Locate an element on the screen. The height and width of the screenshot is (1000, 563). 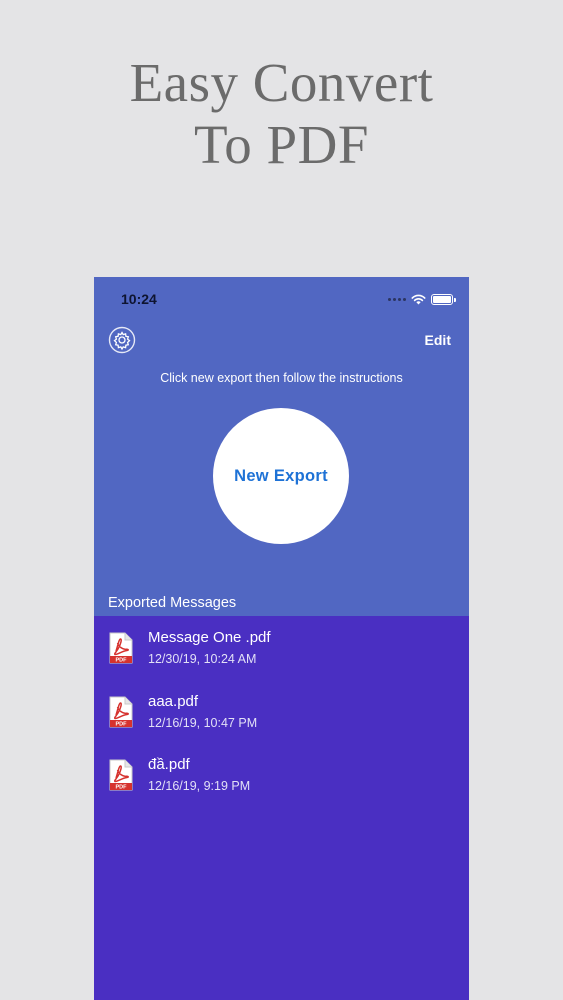
file-name: aaa.pdf is located at coordinates (173, 701).